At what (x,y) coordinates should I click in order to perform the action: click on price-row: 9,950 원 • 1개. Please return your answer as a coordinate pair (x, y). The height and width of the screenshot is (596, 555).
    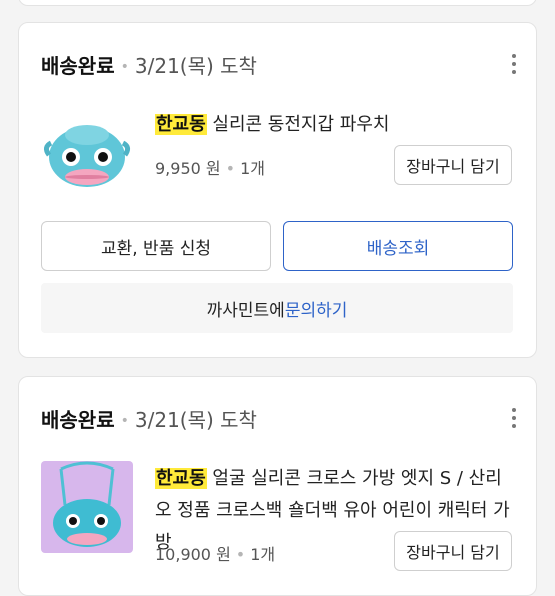
    Looking at the image, I should click on (210, 167).